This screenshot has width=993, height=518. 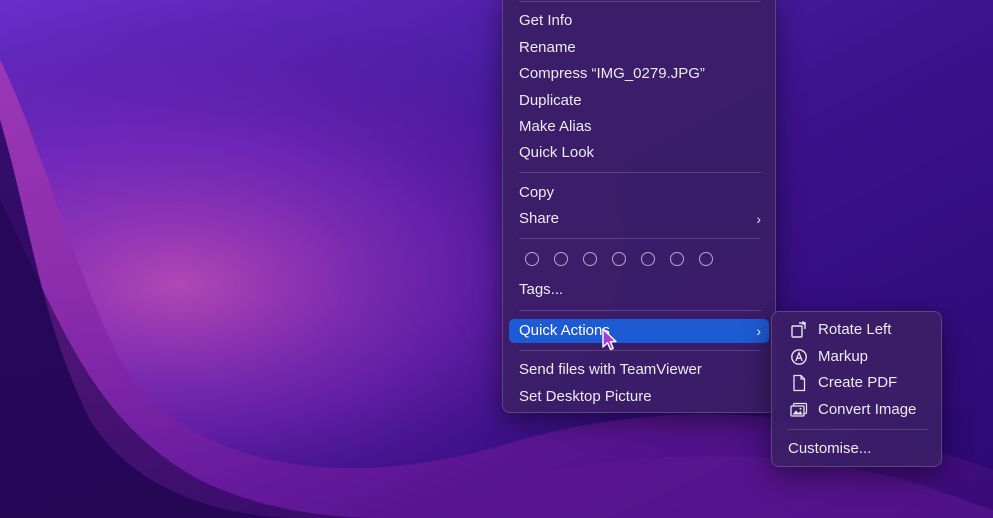 I want to click on menu-item-label: Compress “IMG_0279.JPG”, so click(x=612, y=73).